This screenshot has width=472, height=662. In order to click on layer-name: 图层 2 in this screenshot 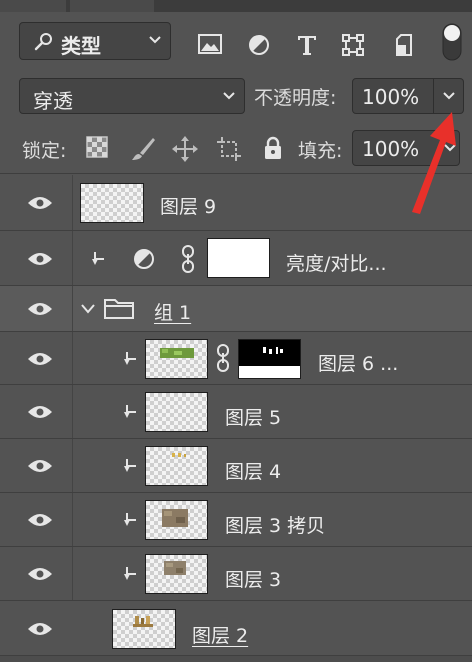, I will do `click(220, 634)`.